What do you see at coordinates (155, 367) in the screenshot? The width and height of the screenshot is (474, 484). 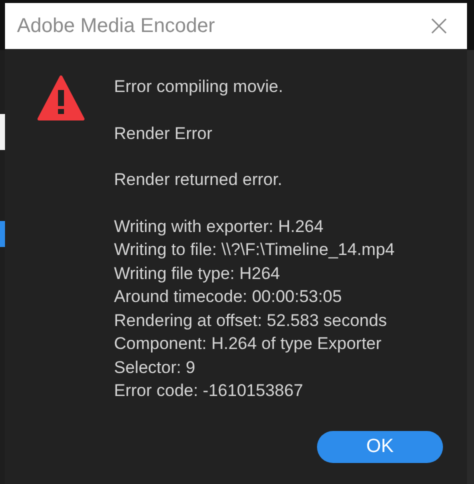 I see `message-text: Selector: 9` at bounding box center [155, 367].